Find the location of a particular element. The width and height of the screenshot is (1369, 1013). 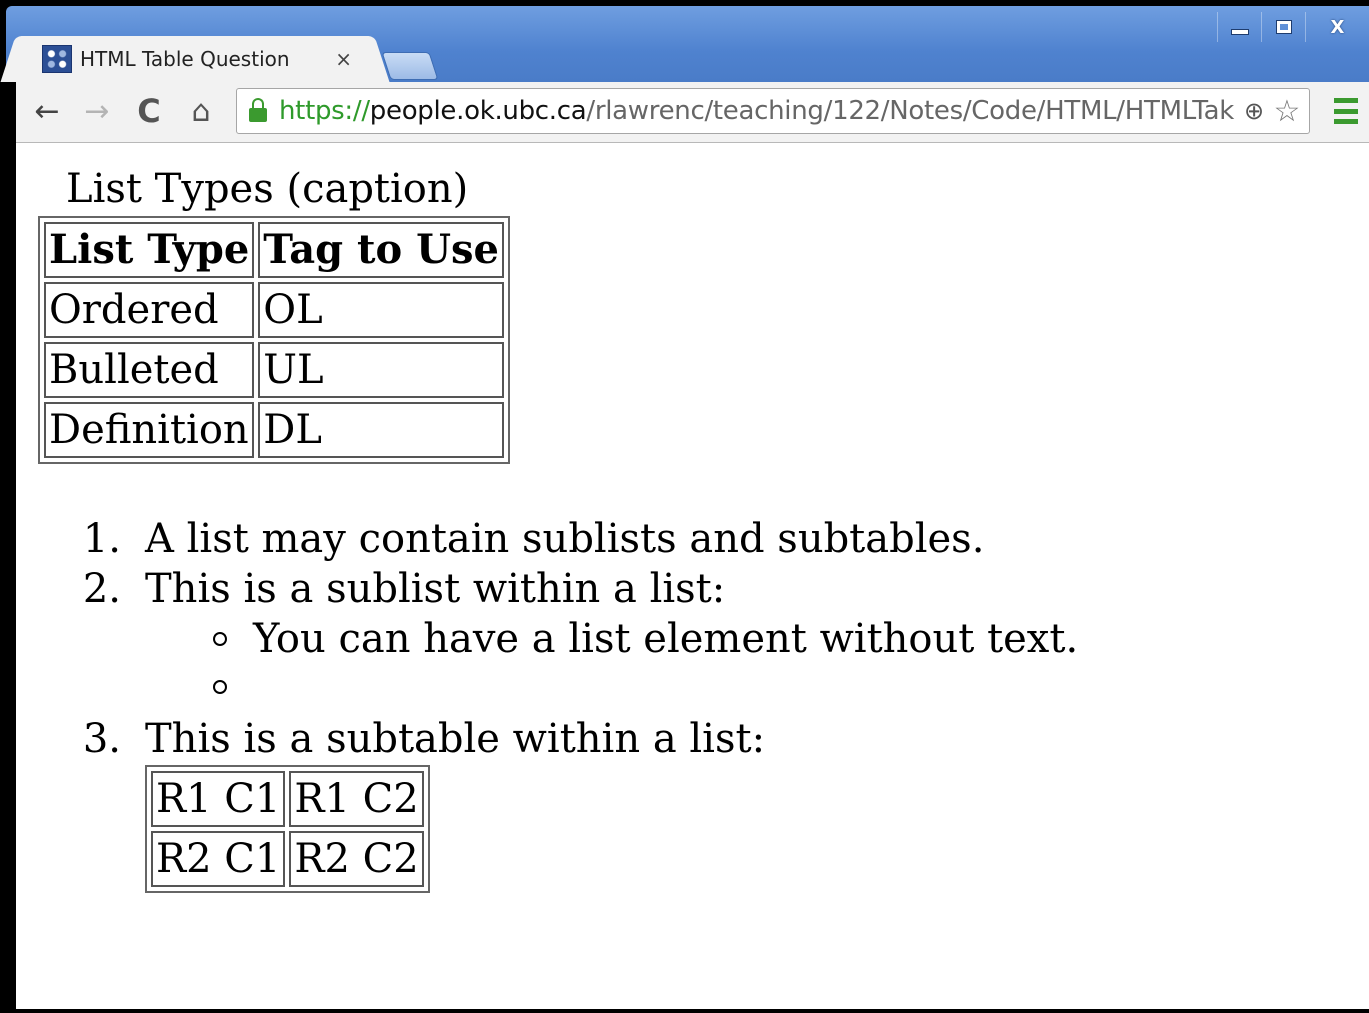

reload-button: C is located at coordinates (149, 111).